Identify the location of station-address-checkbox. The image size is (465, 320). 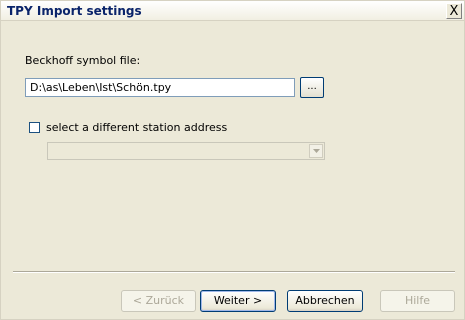
(34, 127).